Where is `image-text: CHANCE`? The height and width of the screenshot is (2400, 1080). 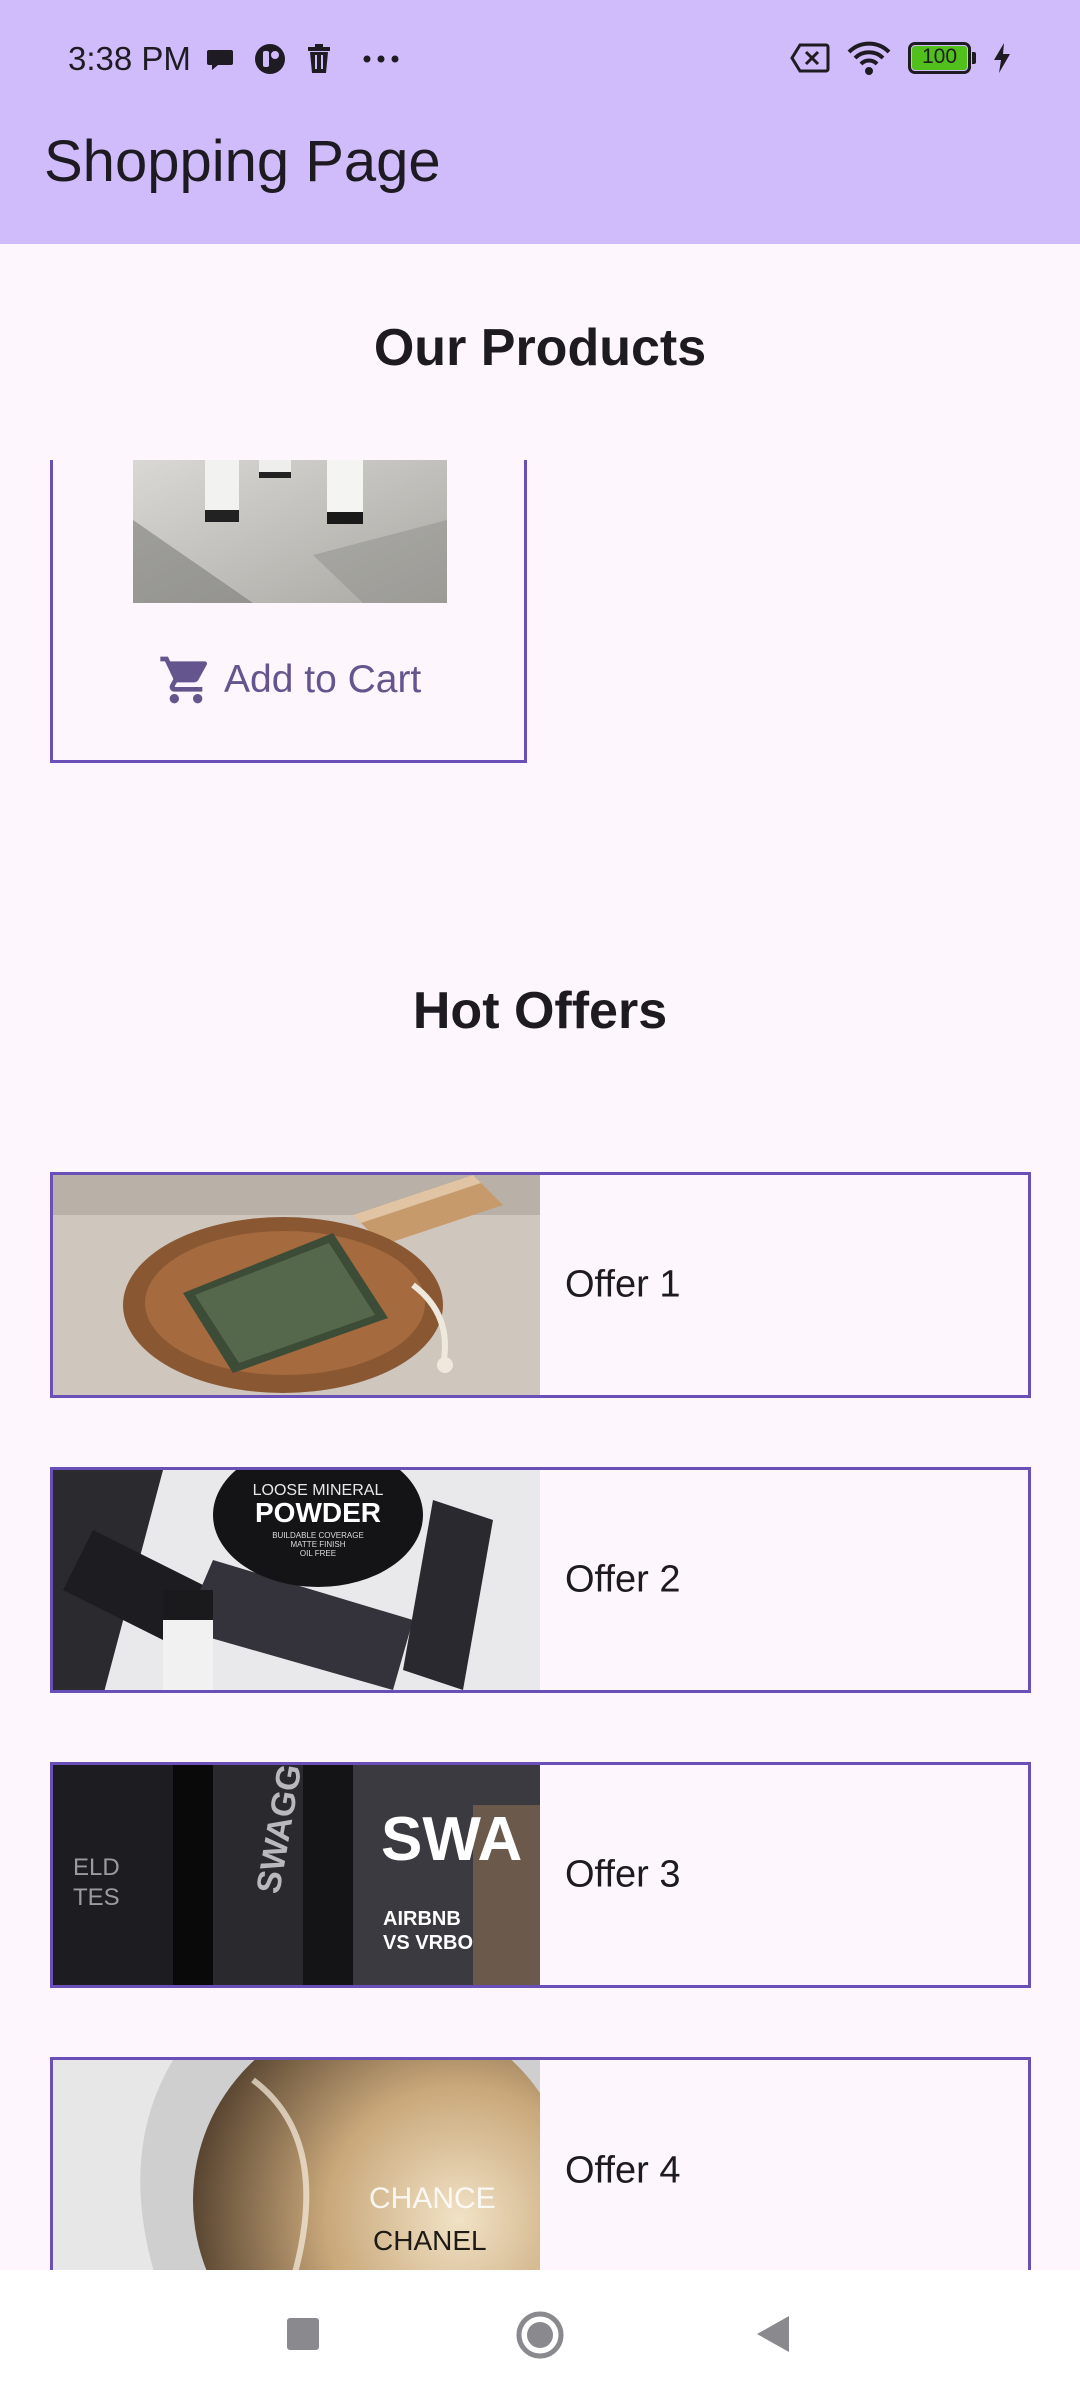 image-text: CHANCE is located at coordinates (432, 2198).